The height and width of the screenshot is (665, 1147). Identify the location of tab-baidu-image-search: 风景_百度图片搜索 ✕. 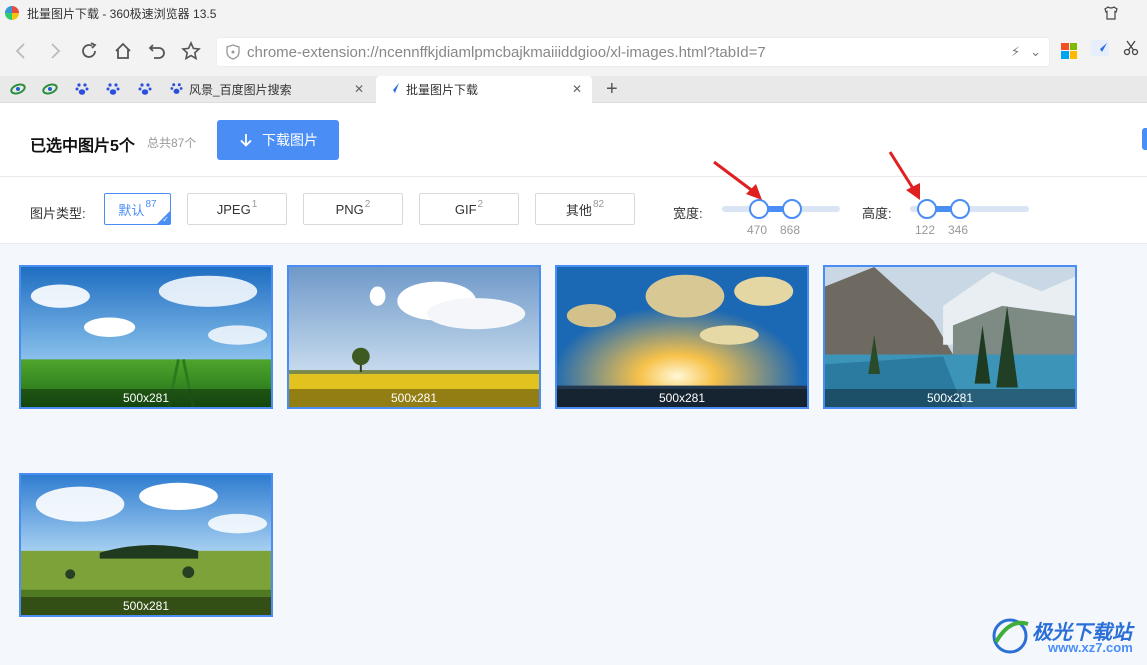
(267, 89).